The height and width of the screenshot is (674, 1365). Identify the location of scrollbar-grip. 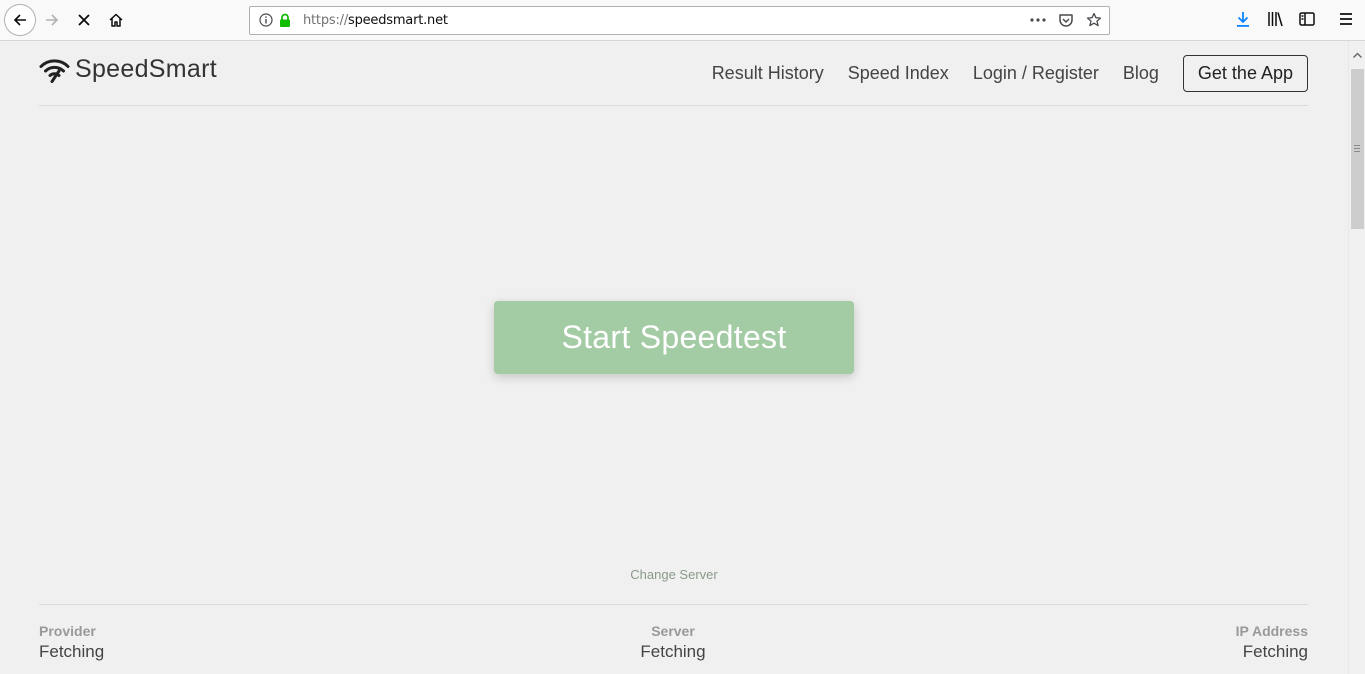
(1357, 148).